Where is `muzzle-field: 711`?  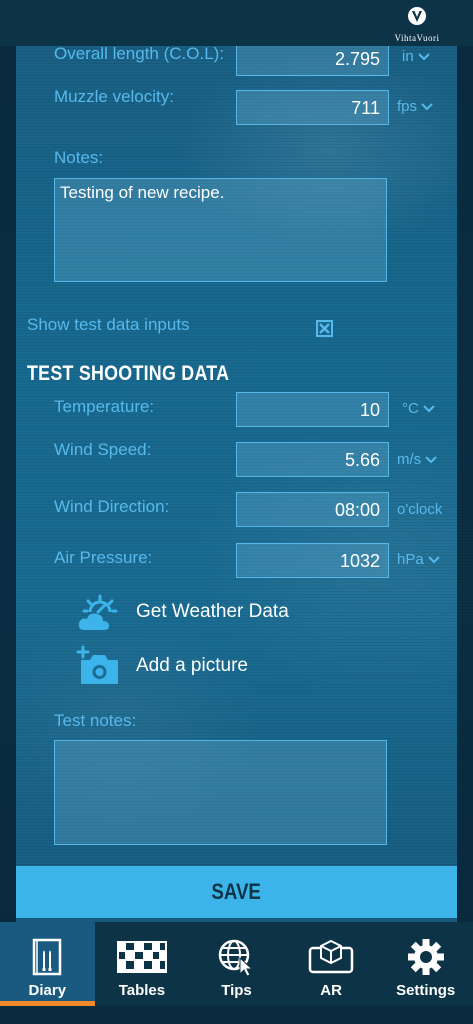
muzzle-field: 711 is located at coordinates (312, 107).